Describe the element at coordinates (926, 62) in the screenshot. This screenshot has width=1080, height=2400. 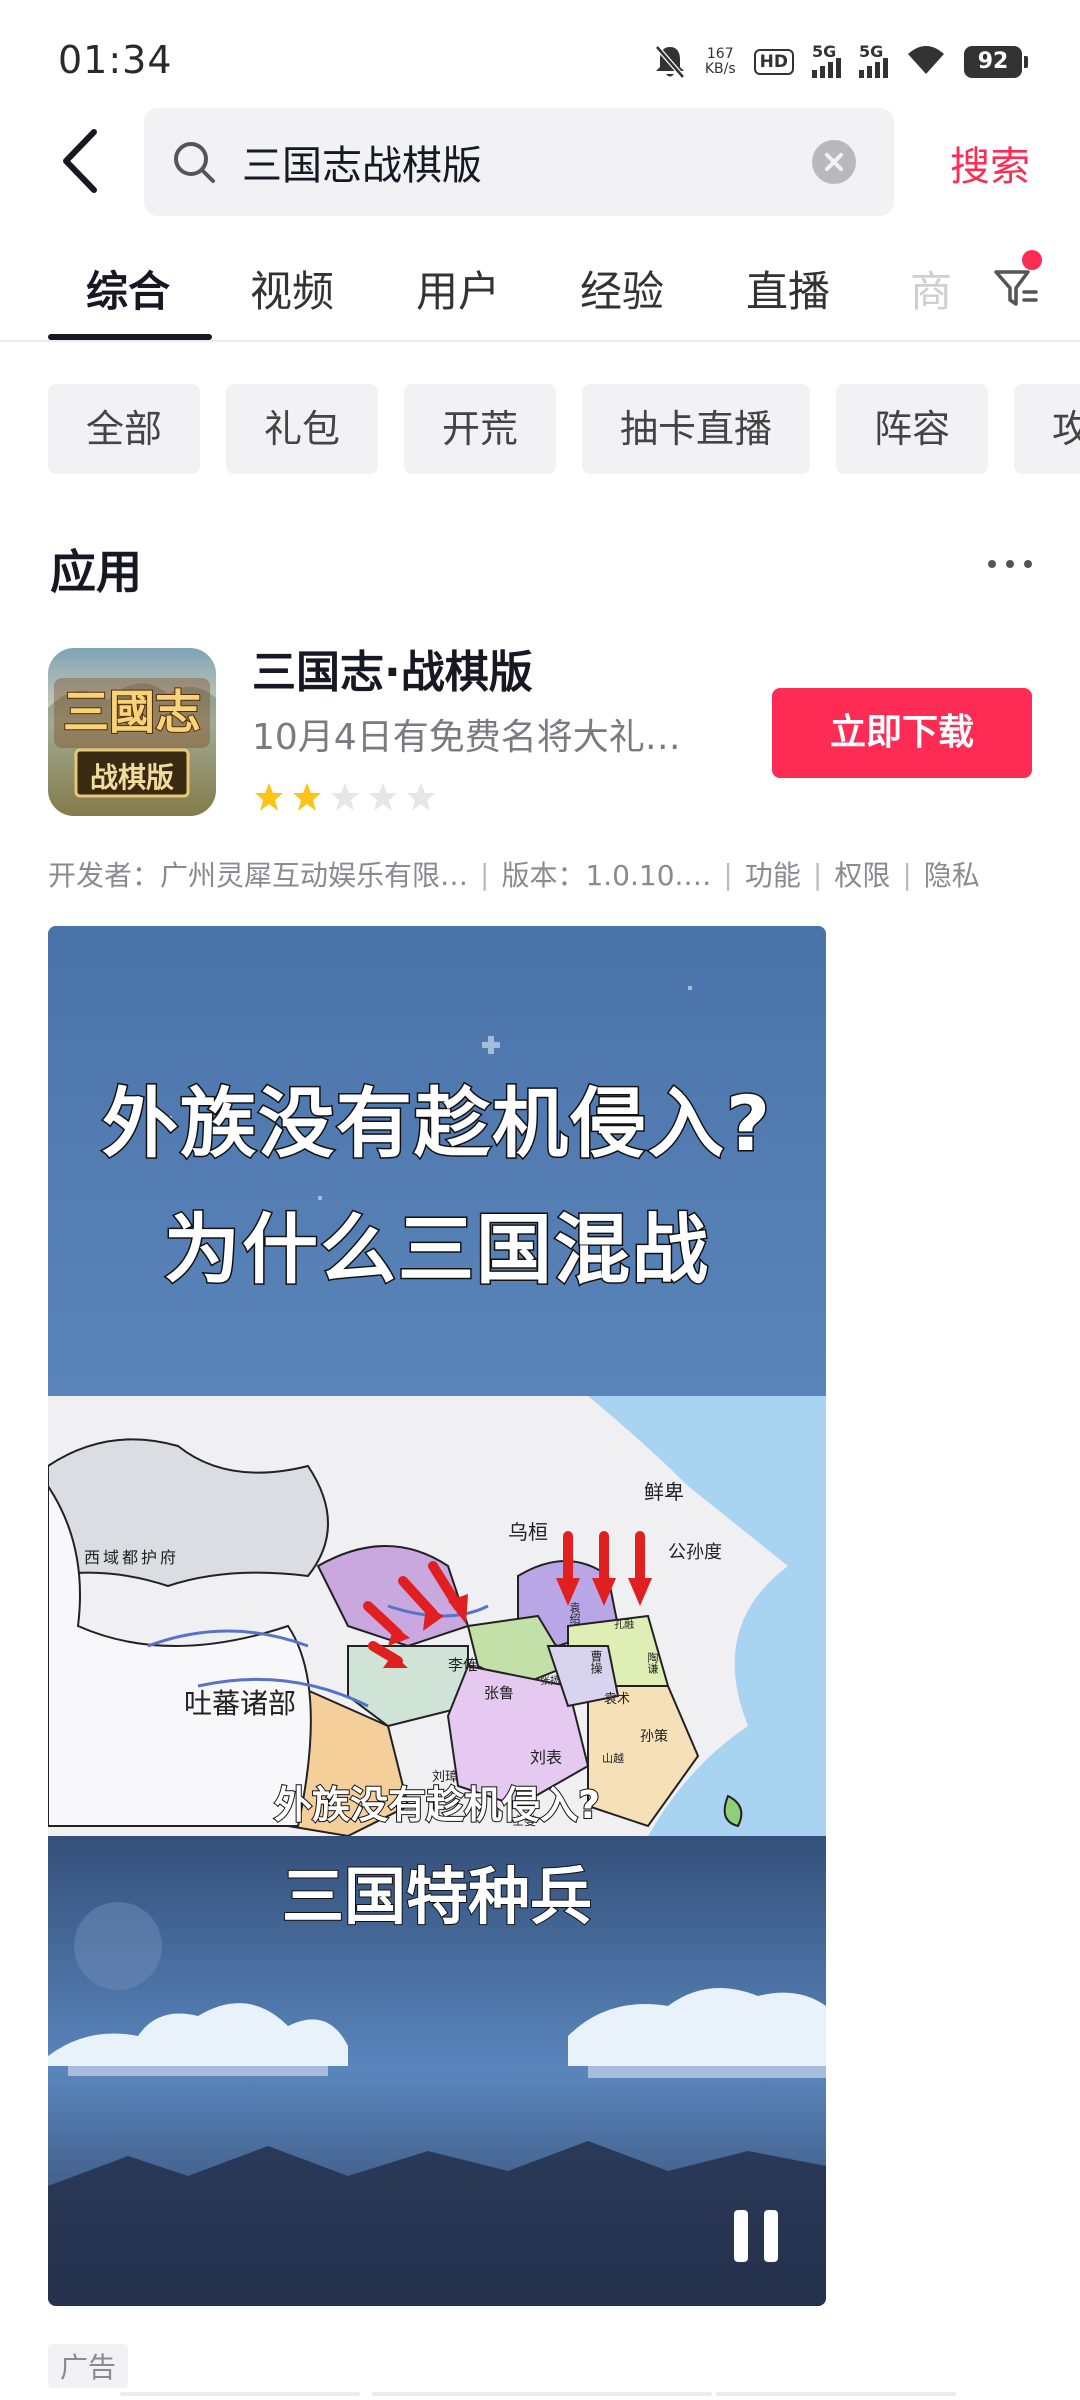
I see `wifi-icon` at that location.